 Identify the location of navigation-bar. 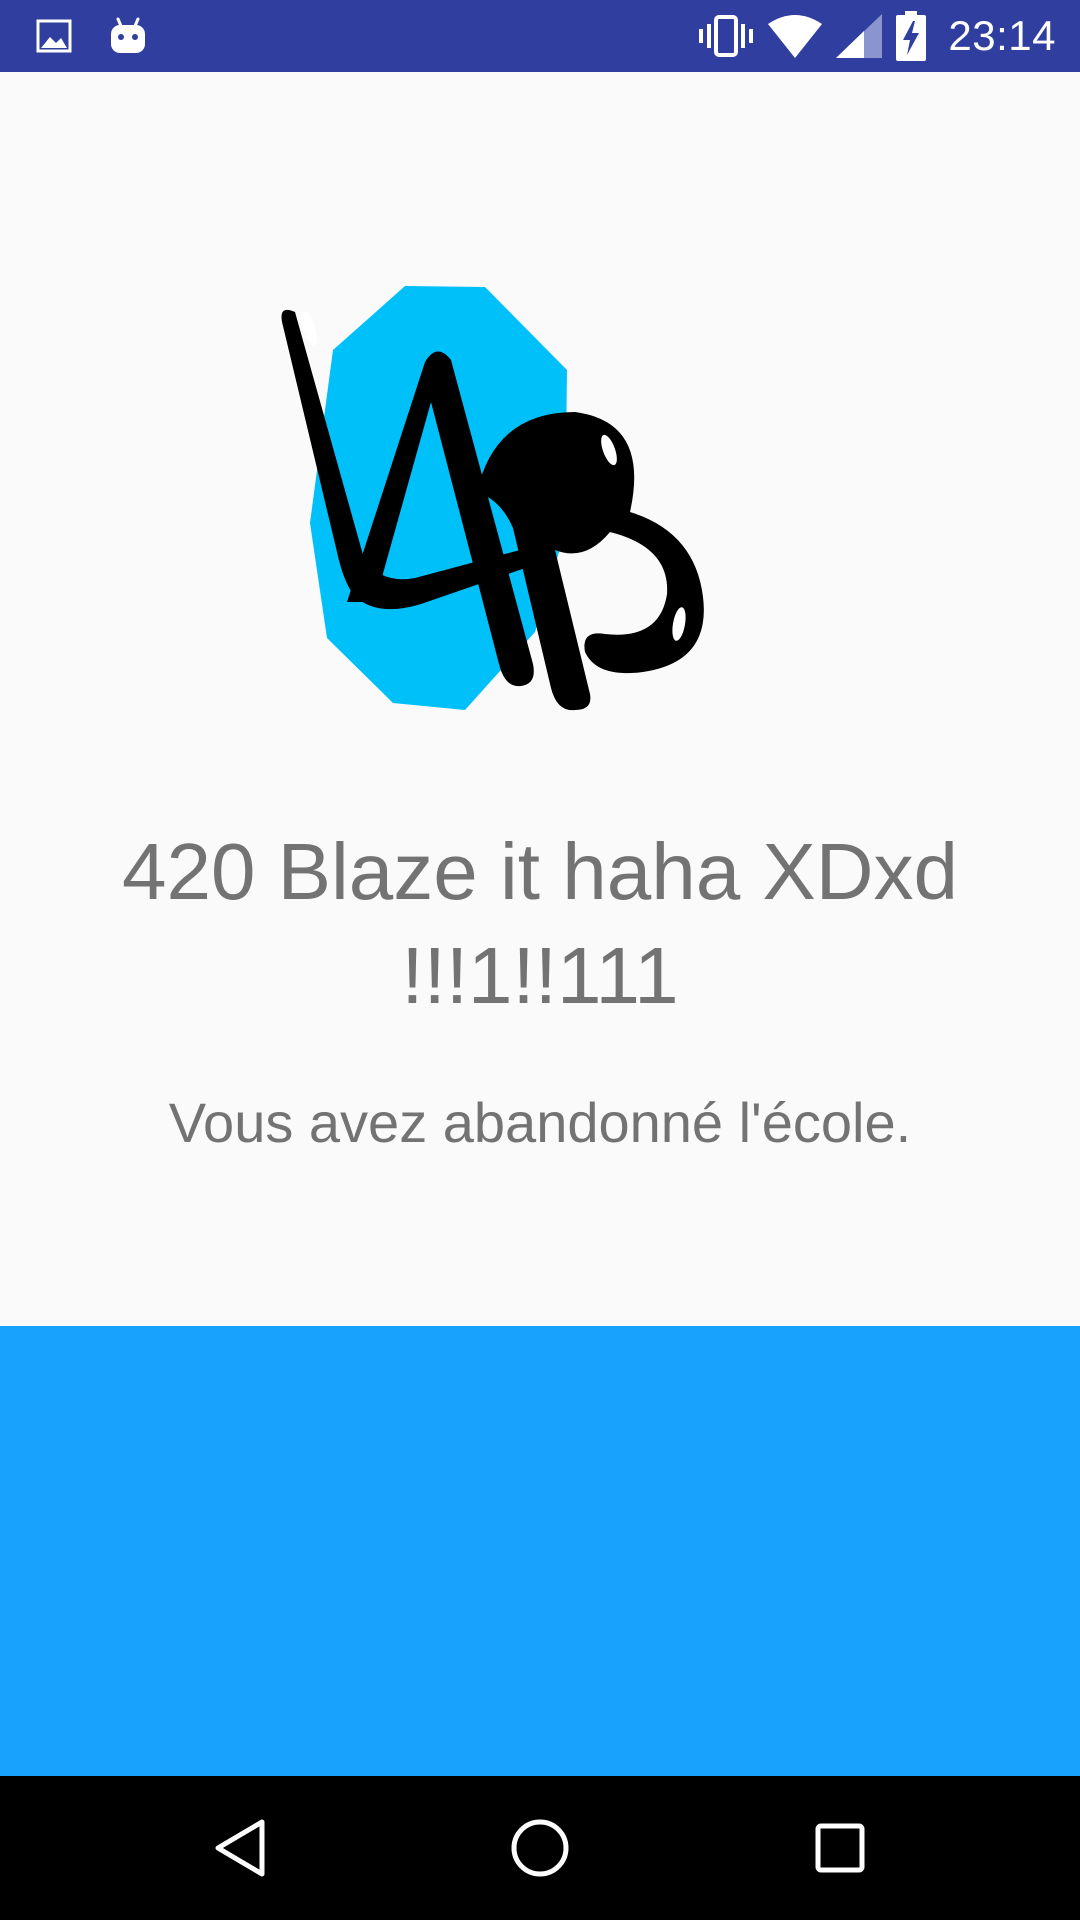
(540, 1848).